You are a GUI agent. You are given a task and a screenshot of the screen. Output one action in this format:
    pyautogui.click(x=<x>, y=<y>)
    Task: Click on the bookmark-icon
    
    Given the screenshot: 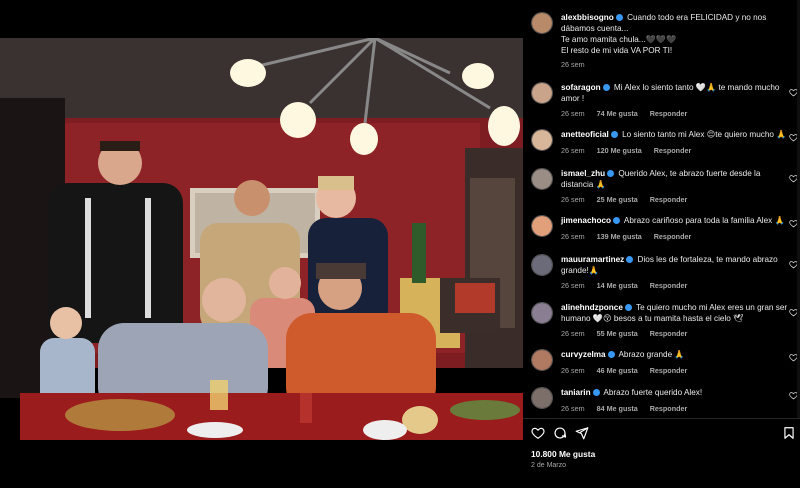 What is the action you would take?
    pyautogui.click(x=789, y=433)
    